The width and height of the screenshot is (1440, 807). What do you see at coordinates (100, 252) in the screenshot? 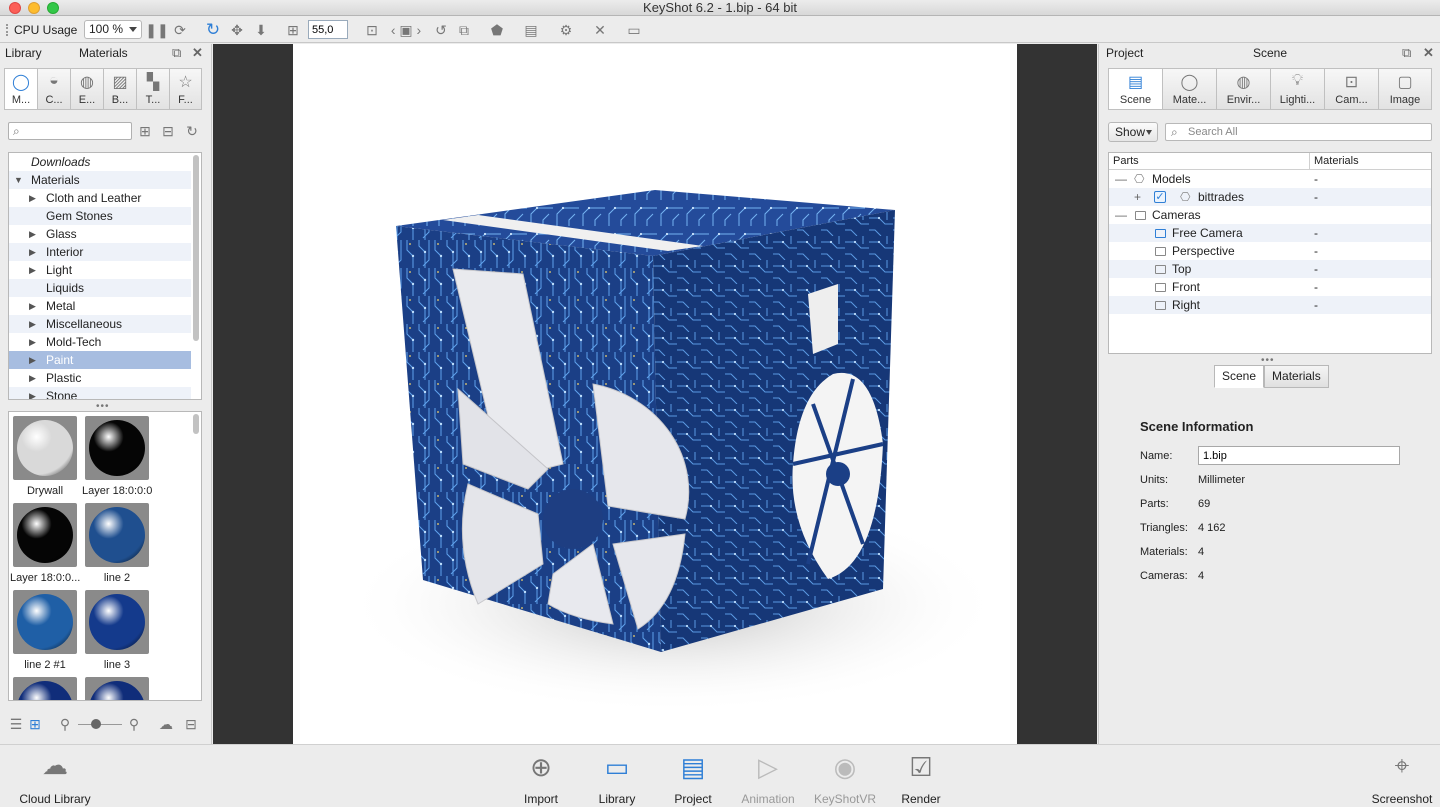
I see `tree-item-interior: ▶ Interior` at bounding box center [100, 252].